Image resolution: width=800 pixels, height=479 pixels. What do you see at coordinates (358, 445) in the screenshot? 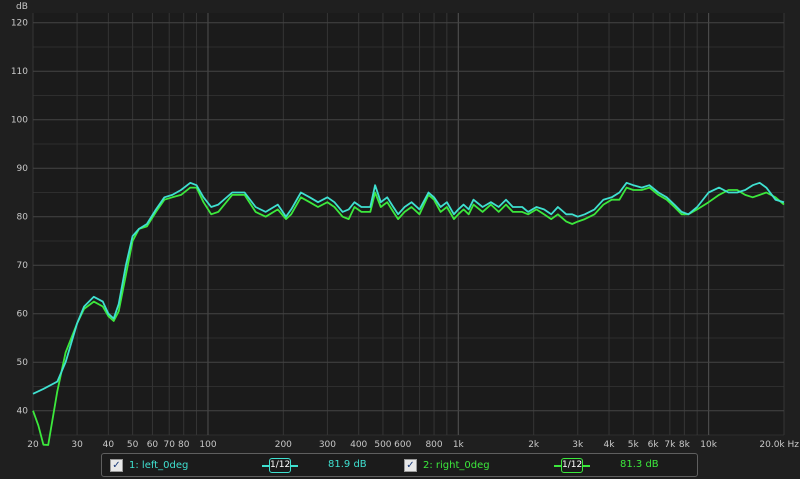
I see `x-tick-label: 400` at bounding box center [358, 445].